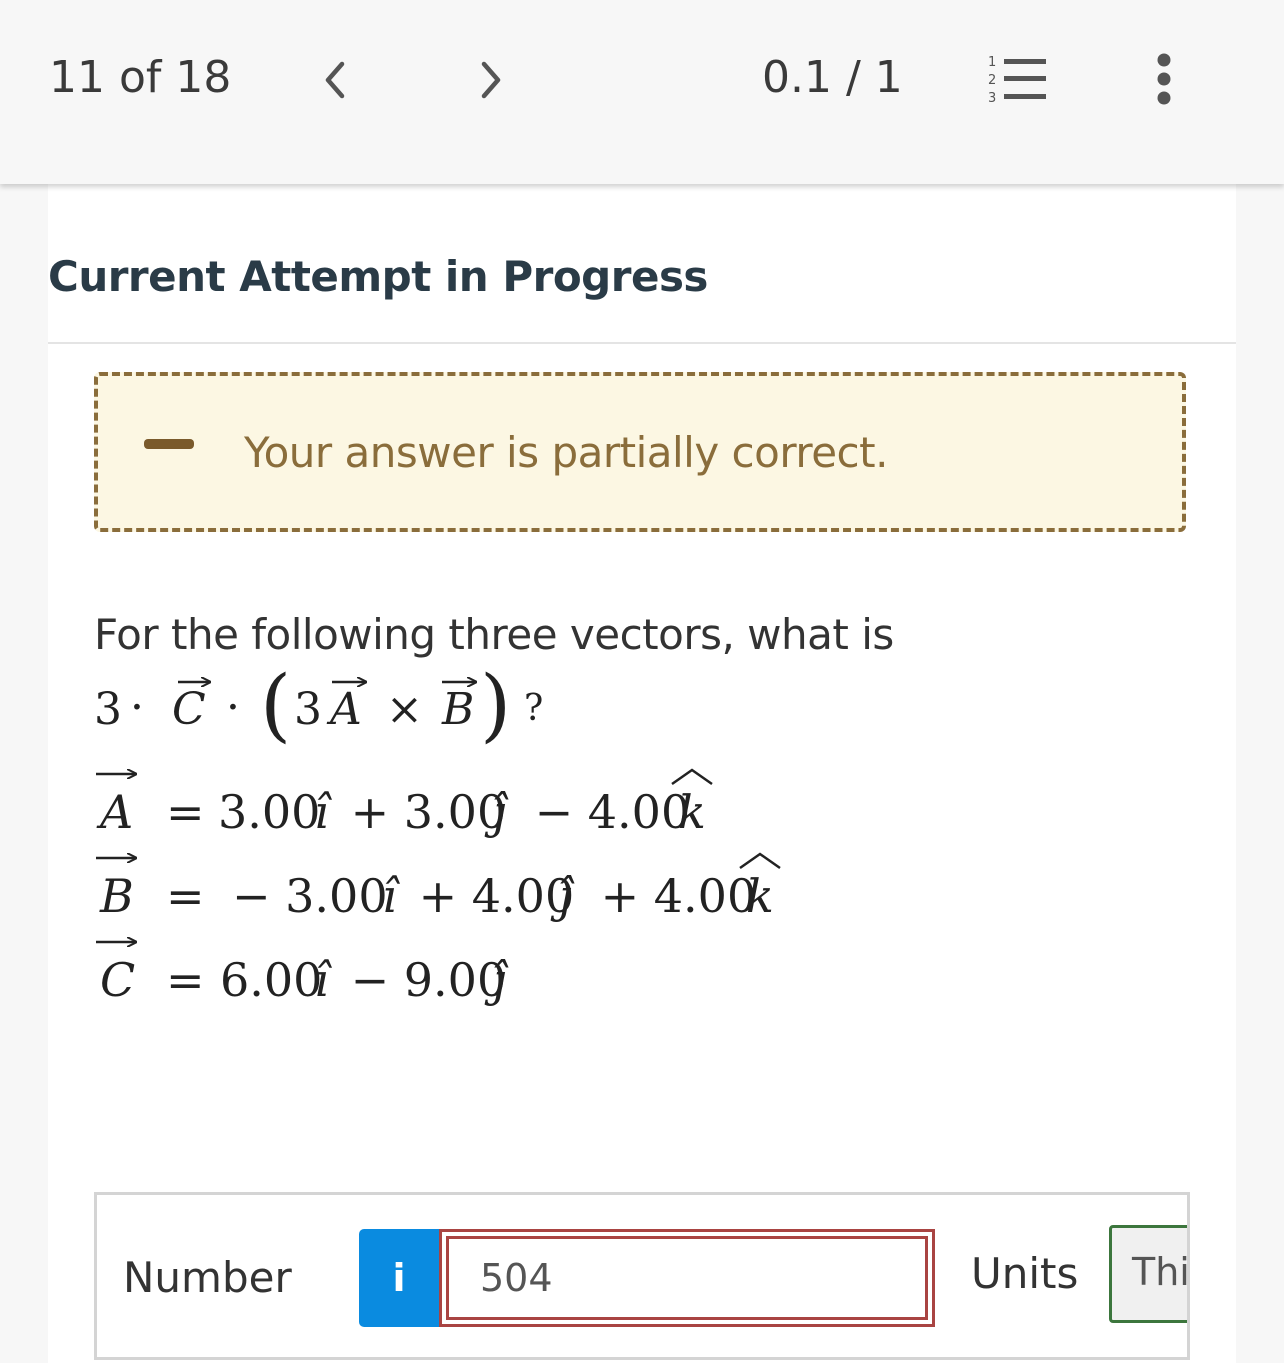  What do you see at coordinates (185, 812) in the screenshot?
I see `eq-a-equals: =` at bounding box center [185, 812].